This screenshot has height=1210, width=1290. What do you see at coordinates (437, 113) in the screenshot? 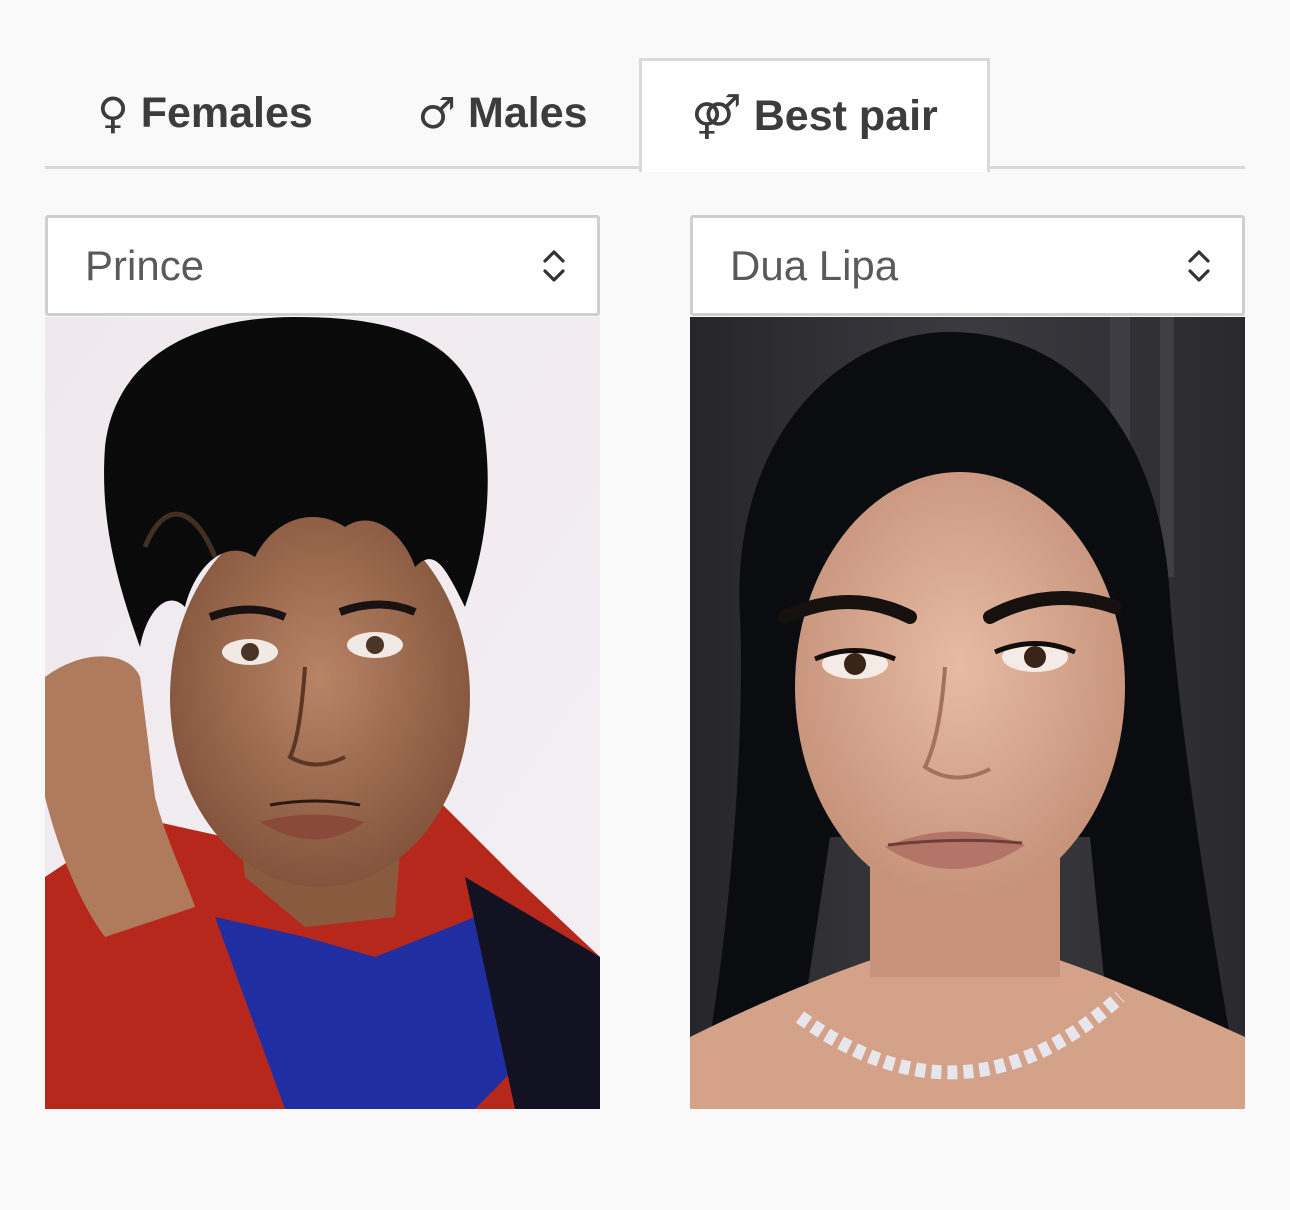
I see `male-symbol-icon: ♂` at bounding box center [437, 113].